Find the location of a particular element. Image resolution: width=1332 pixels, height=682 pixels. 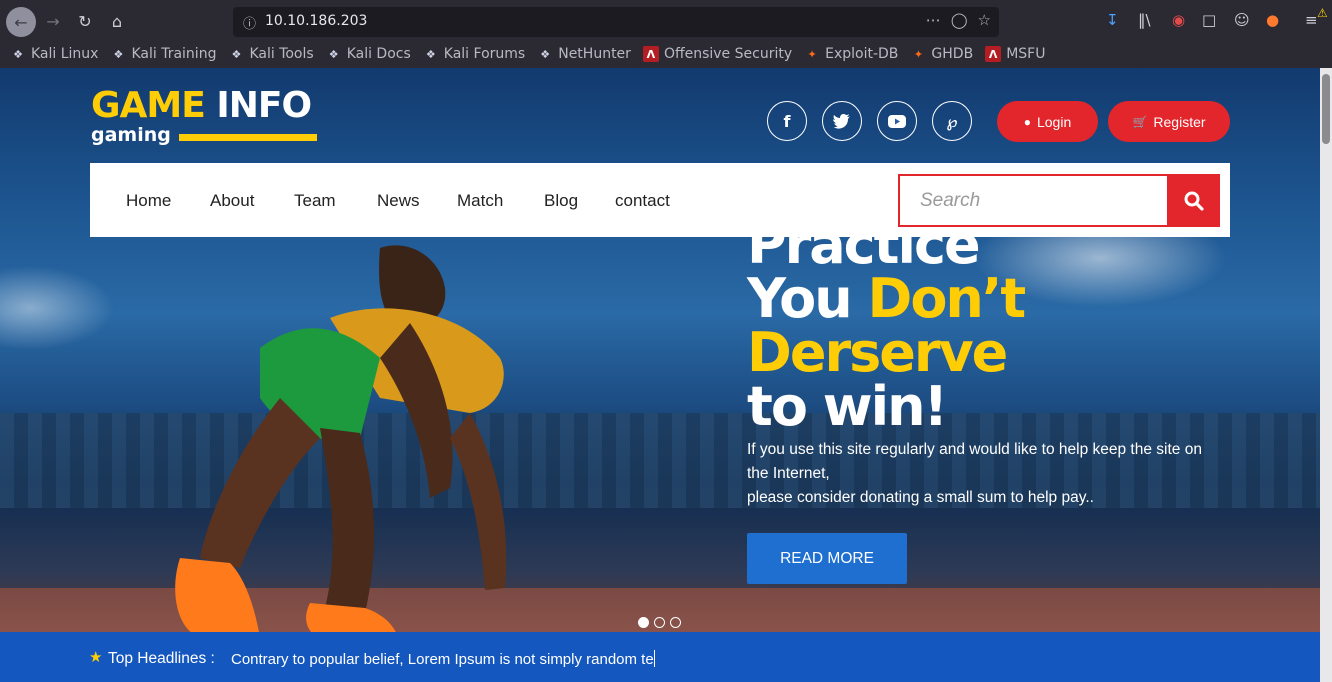

ublock-icon: ◉ is located at coordinates (1178, 20).